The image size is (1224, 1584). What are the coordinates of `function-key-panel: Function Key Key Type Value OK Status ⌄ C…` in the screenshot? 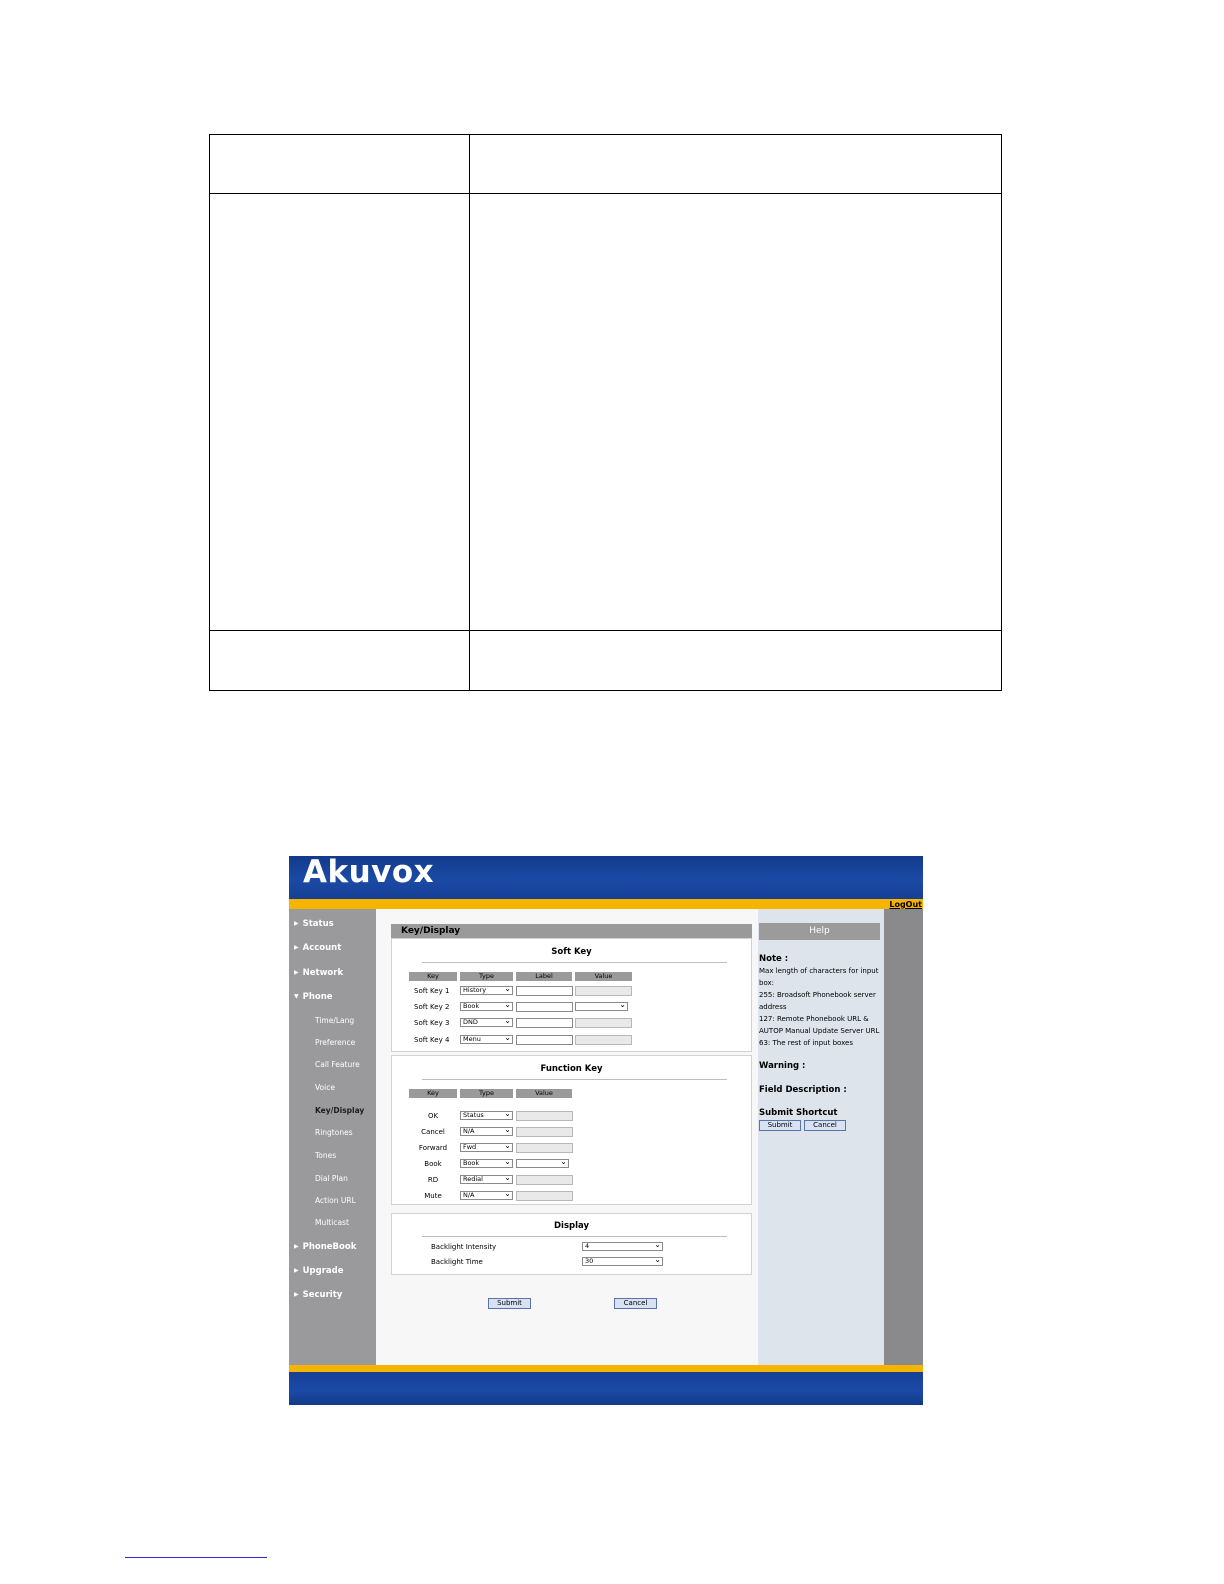 It's located at (571, 1130).